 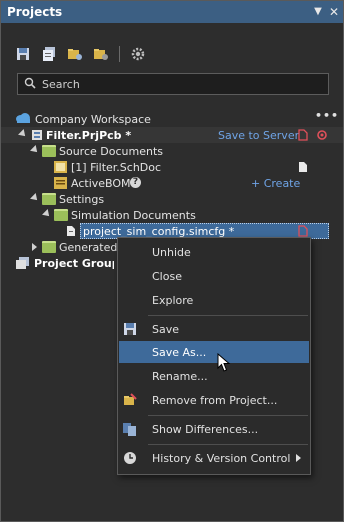 What do you see at coordinates (23, 264) in the screenshot?
I see `project-group-icon` at bounding box center [23, 264].